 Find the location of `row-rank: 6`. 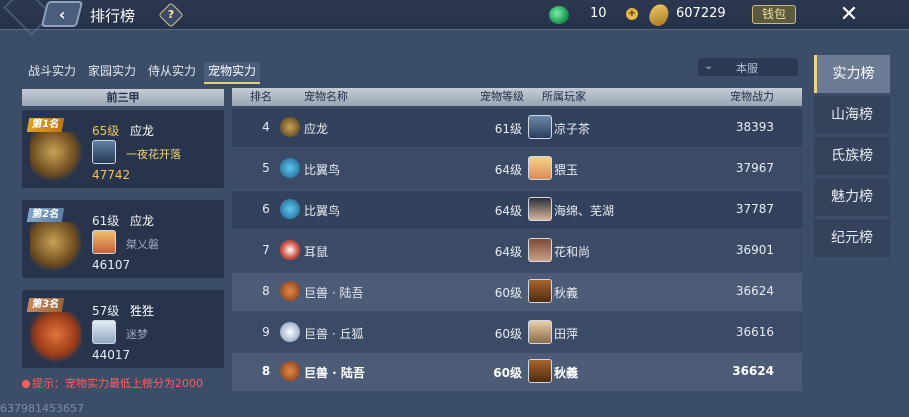

row-rank: 6 is located at coordinates (266, 209).